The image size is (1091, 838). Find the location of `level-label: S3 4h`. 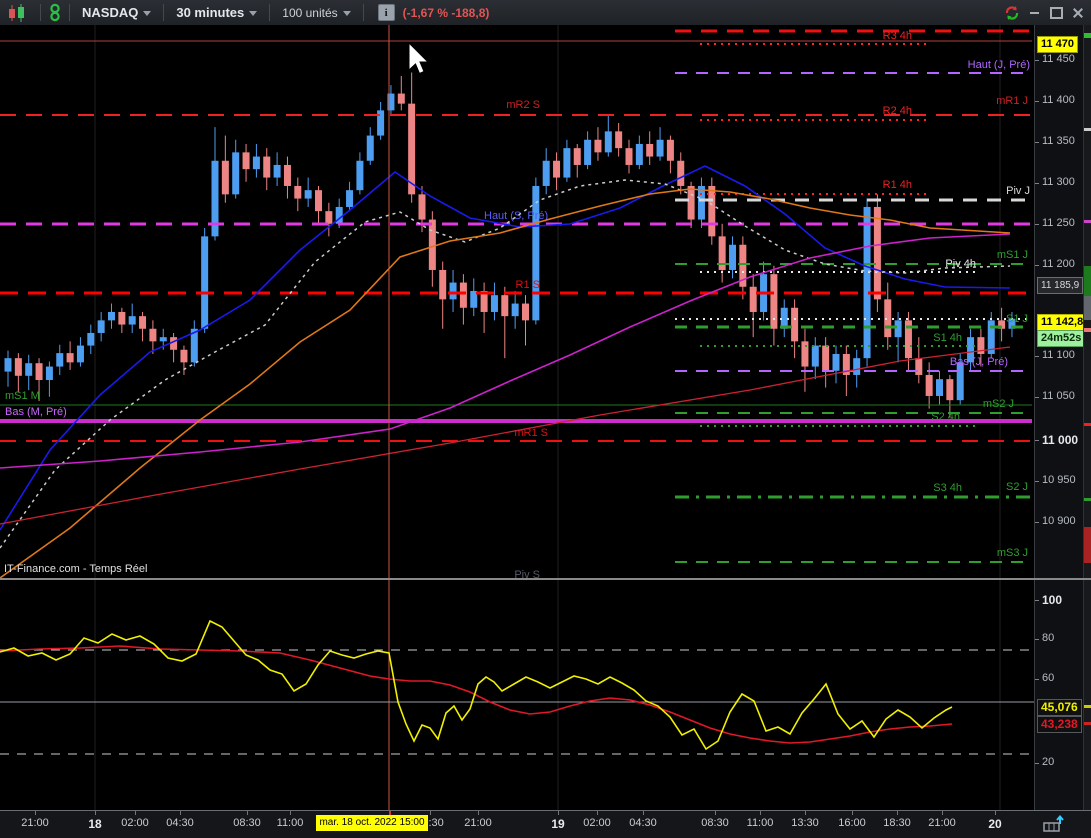

level-label: S3 4h is located at coordinates (947, 488).